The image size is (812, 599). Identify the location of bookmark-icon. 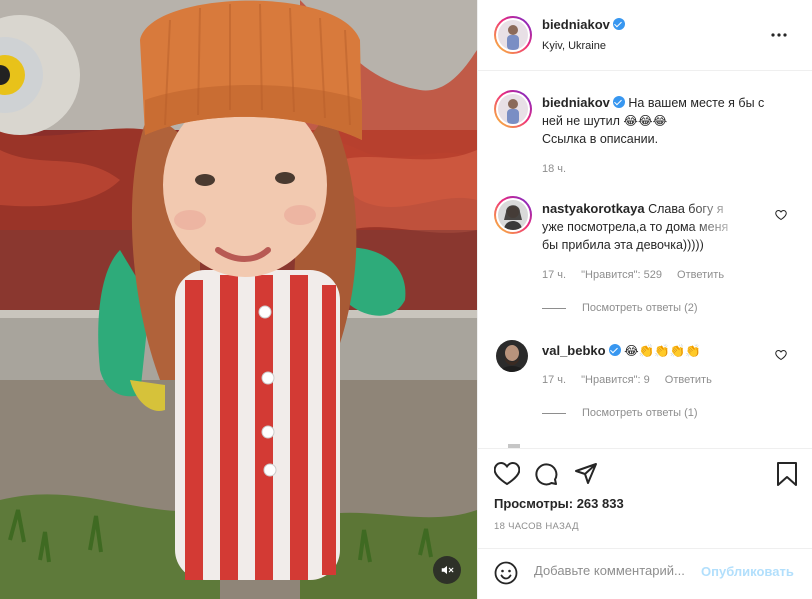
(787, 474).